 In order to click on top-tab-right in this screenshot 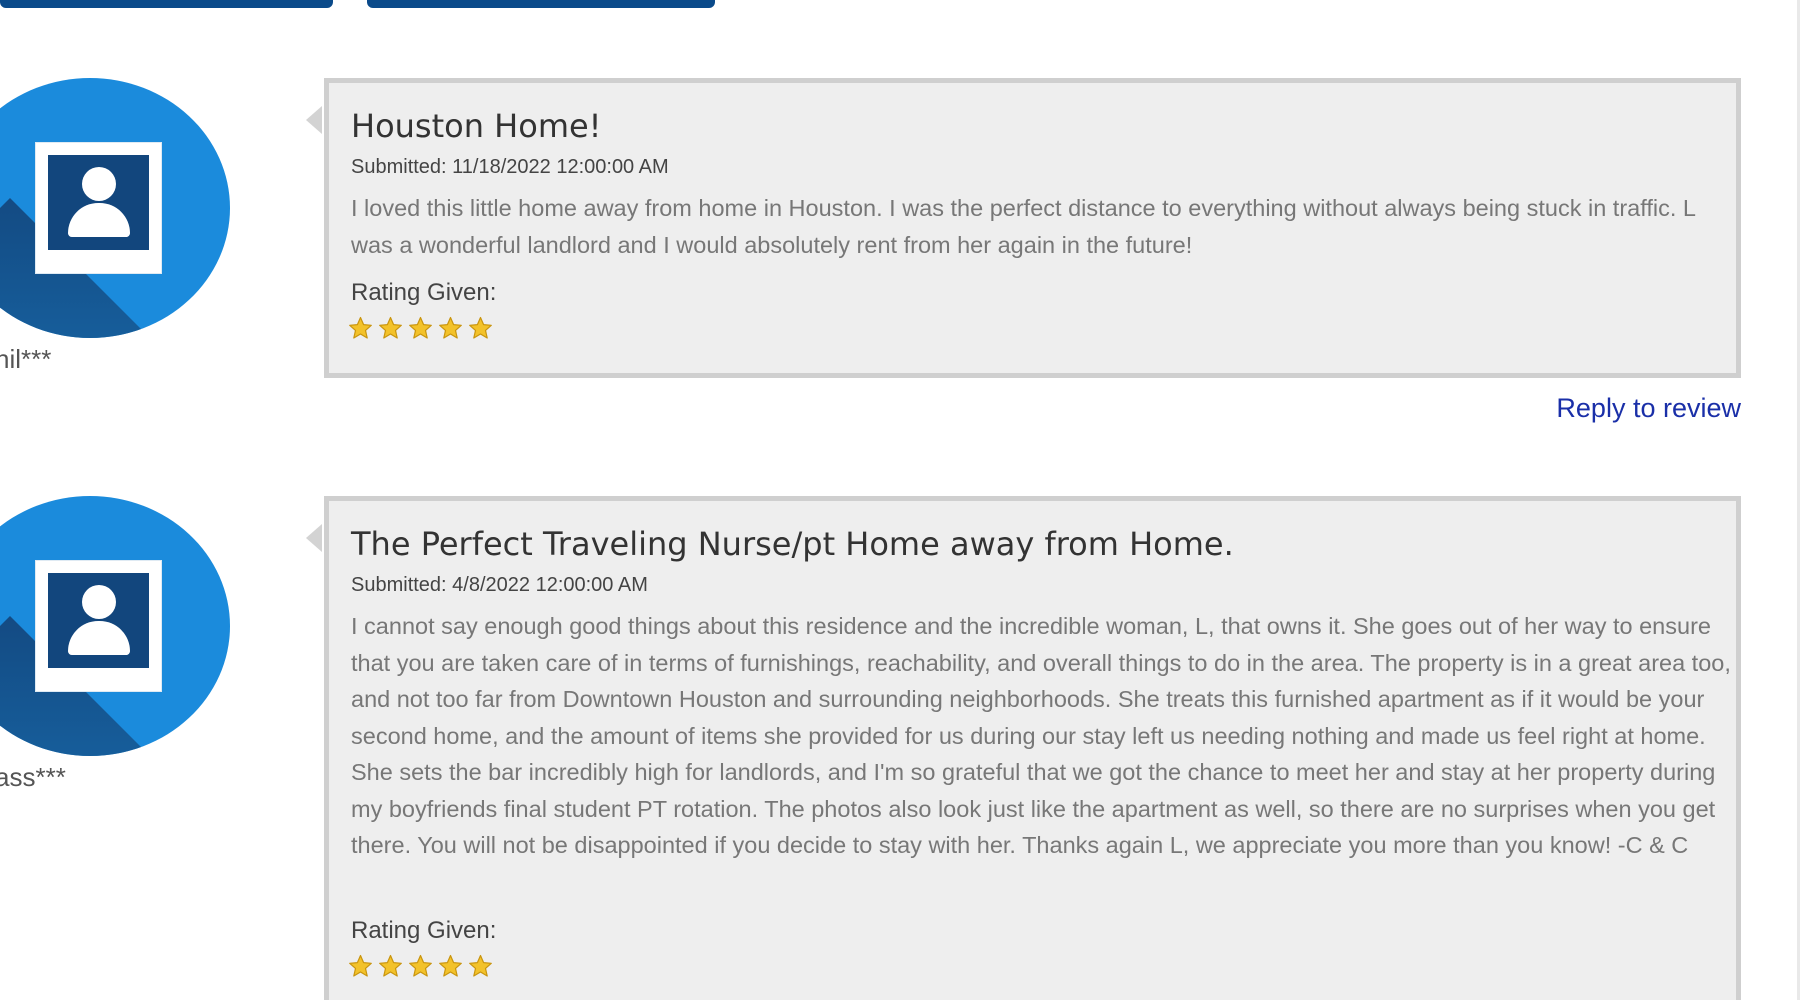, I will do `click(541, 4)`.